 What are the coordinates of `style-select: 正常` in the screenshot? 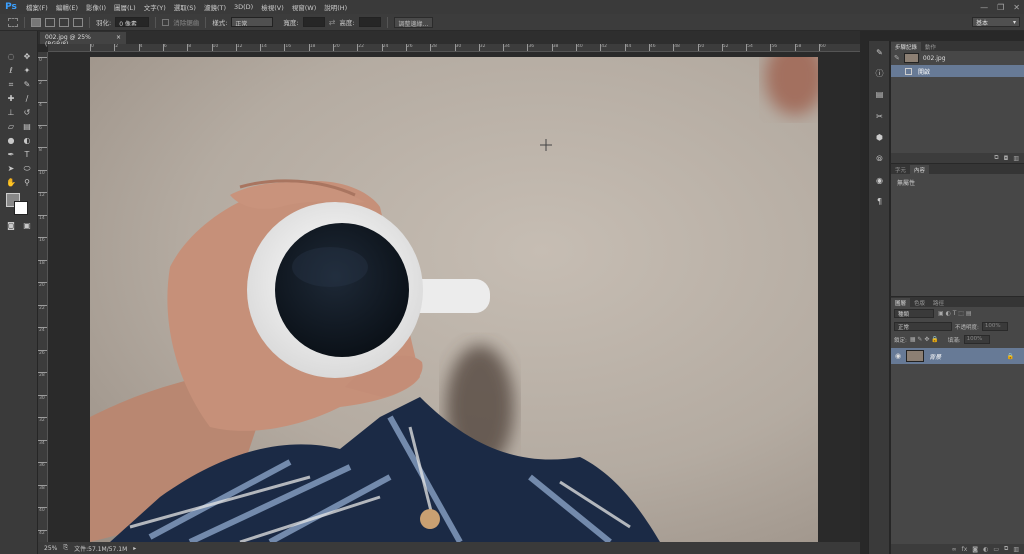 It's located at (252, 22).